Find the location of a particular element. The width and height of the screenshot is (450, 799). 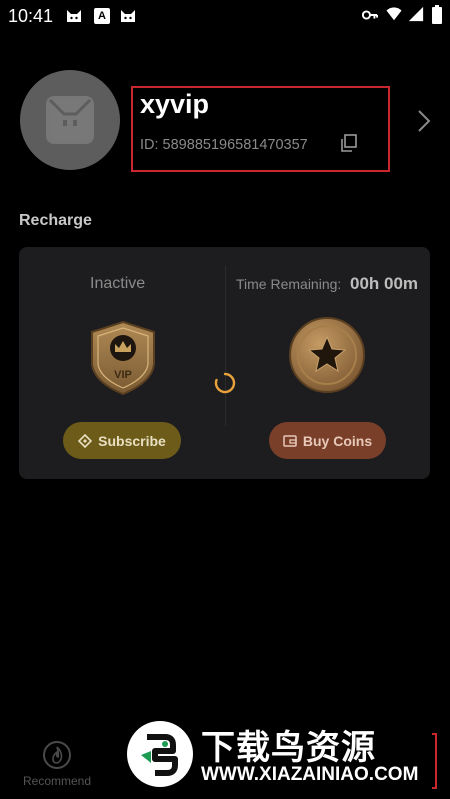

status-time: 10:41 is located at coordinates (31, 16).